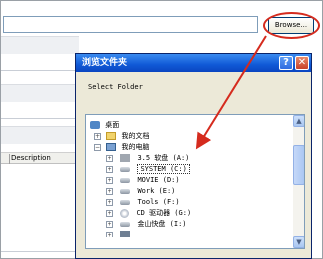  What do you see at coordinates (9, 159) in the screenshot?
I see `column-separator` at bounding box center [9, 159].